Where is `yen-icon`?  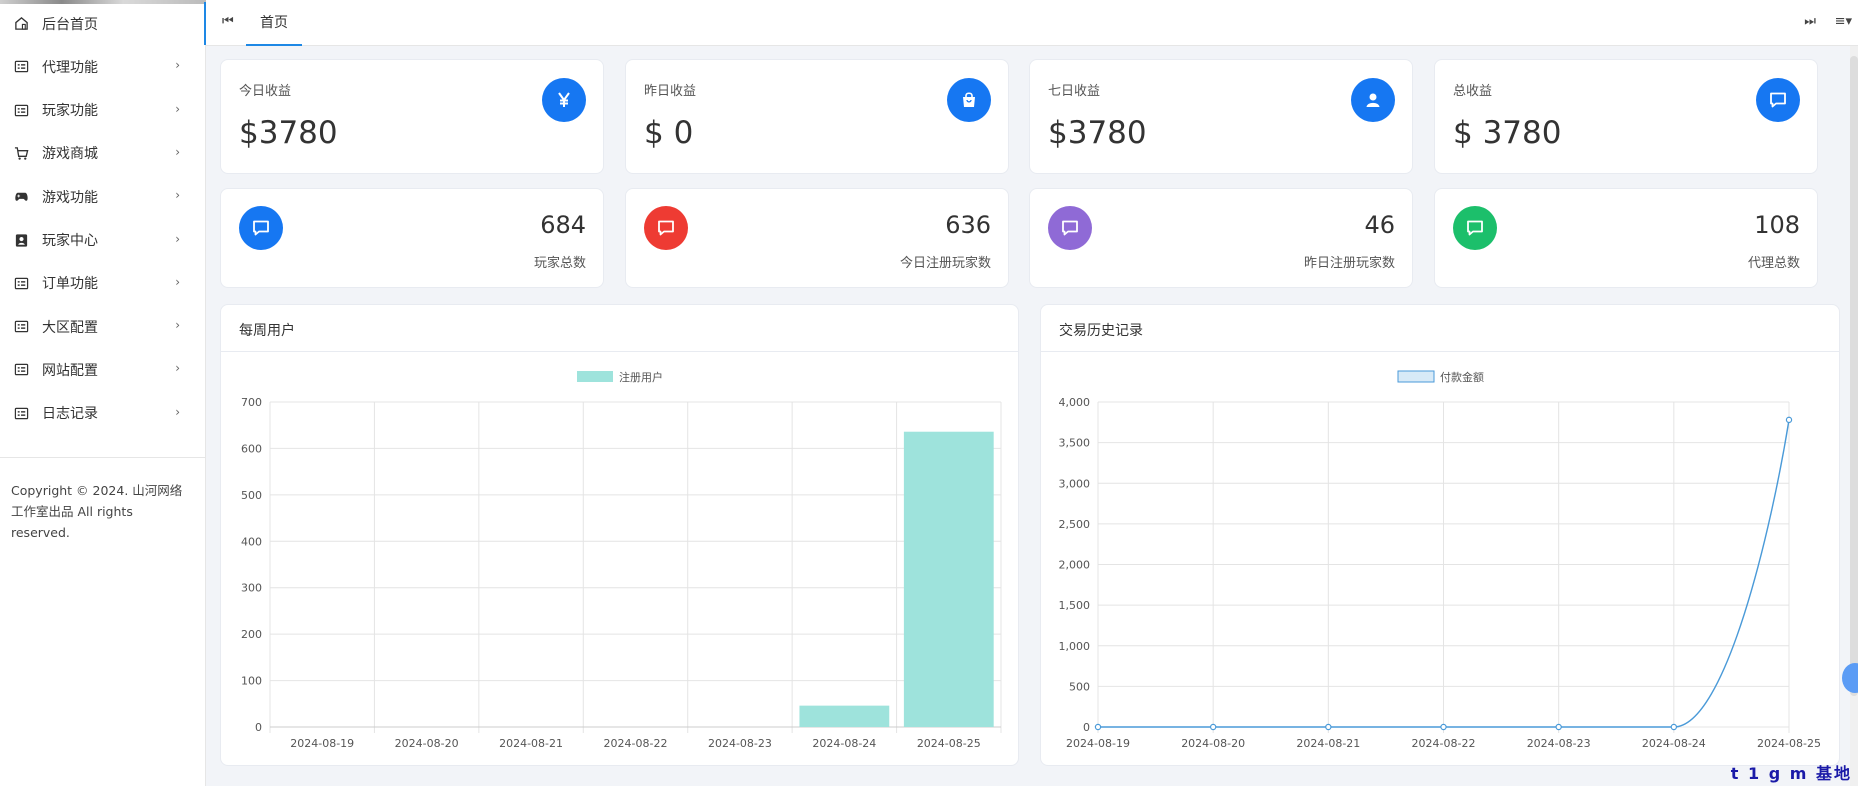 yen-icon is located at coordinates (564, 100).